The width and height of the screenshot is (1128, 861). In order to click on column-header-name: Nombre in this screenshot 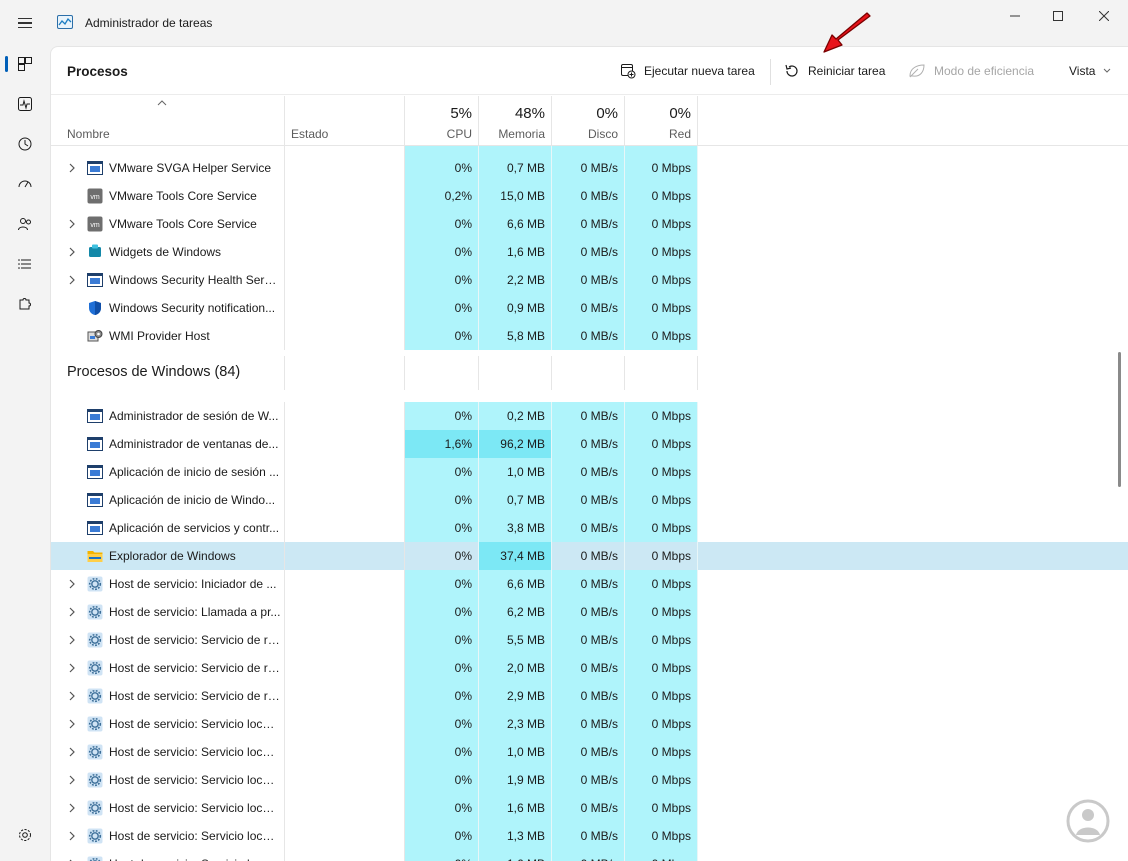, I will do `click(168, 121)`.